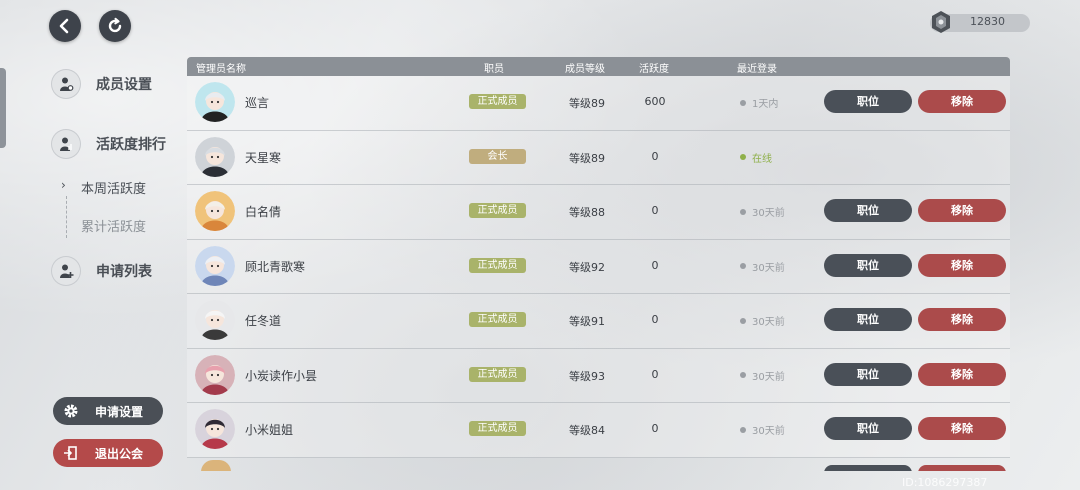 Image resolution: width=1080 pixels, height=490 pixels. I want to click on sub-item-connector, so click(67, 217).